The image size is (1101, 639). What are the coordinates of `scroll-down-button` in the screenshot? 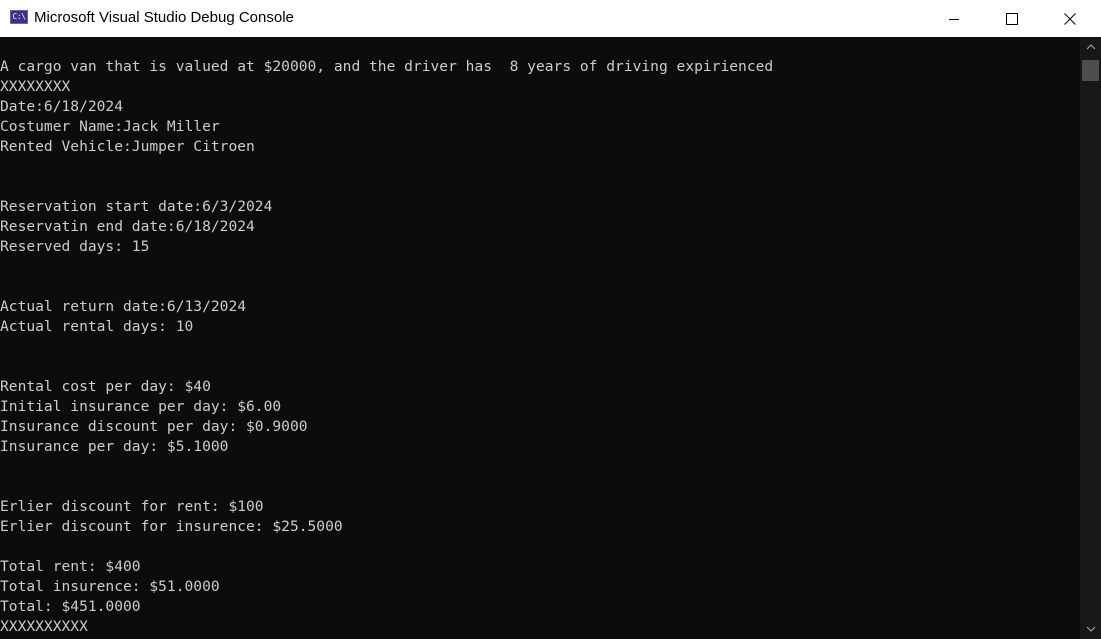 It's located at (1090, 629).